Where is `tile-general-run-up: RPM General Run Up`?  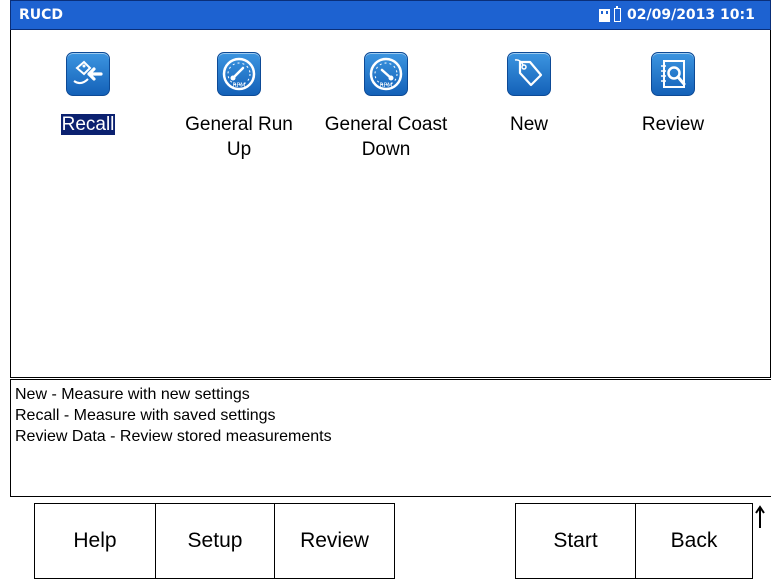
tile-general-run-up: RPM General Run Up is located at coordinates (239, 107).